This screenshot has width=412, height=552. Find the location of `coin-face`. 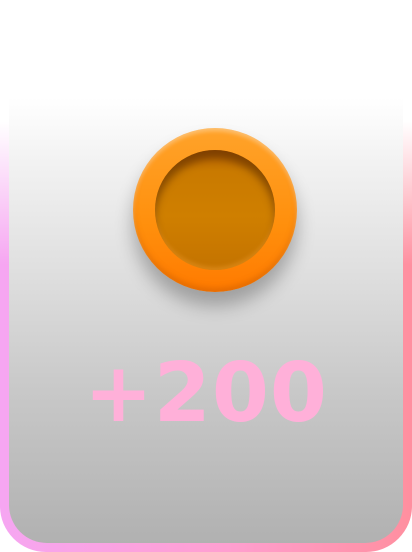

coin-face is located at coordinates (215, 210).